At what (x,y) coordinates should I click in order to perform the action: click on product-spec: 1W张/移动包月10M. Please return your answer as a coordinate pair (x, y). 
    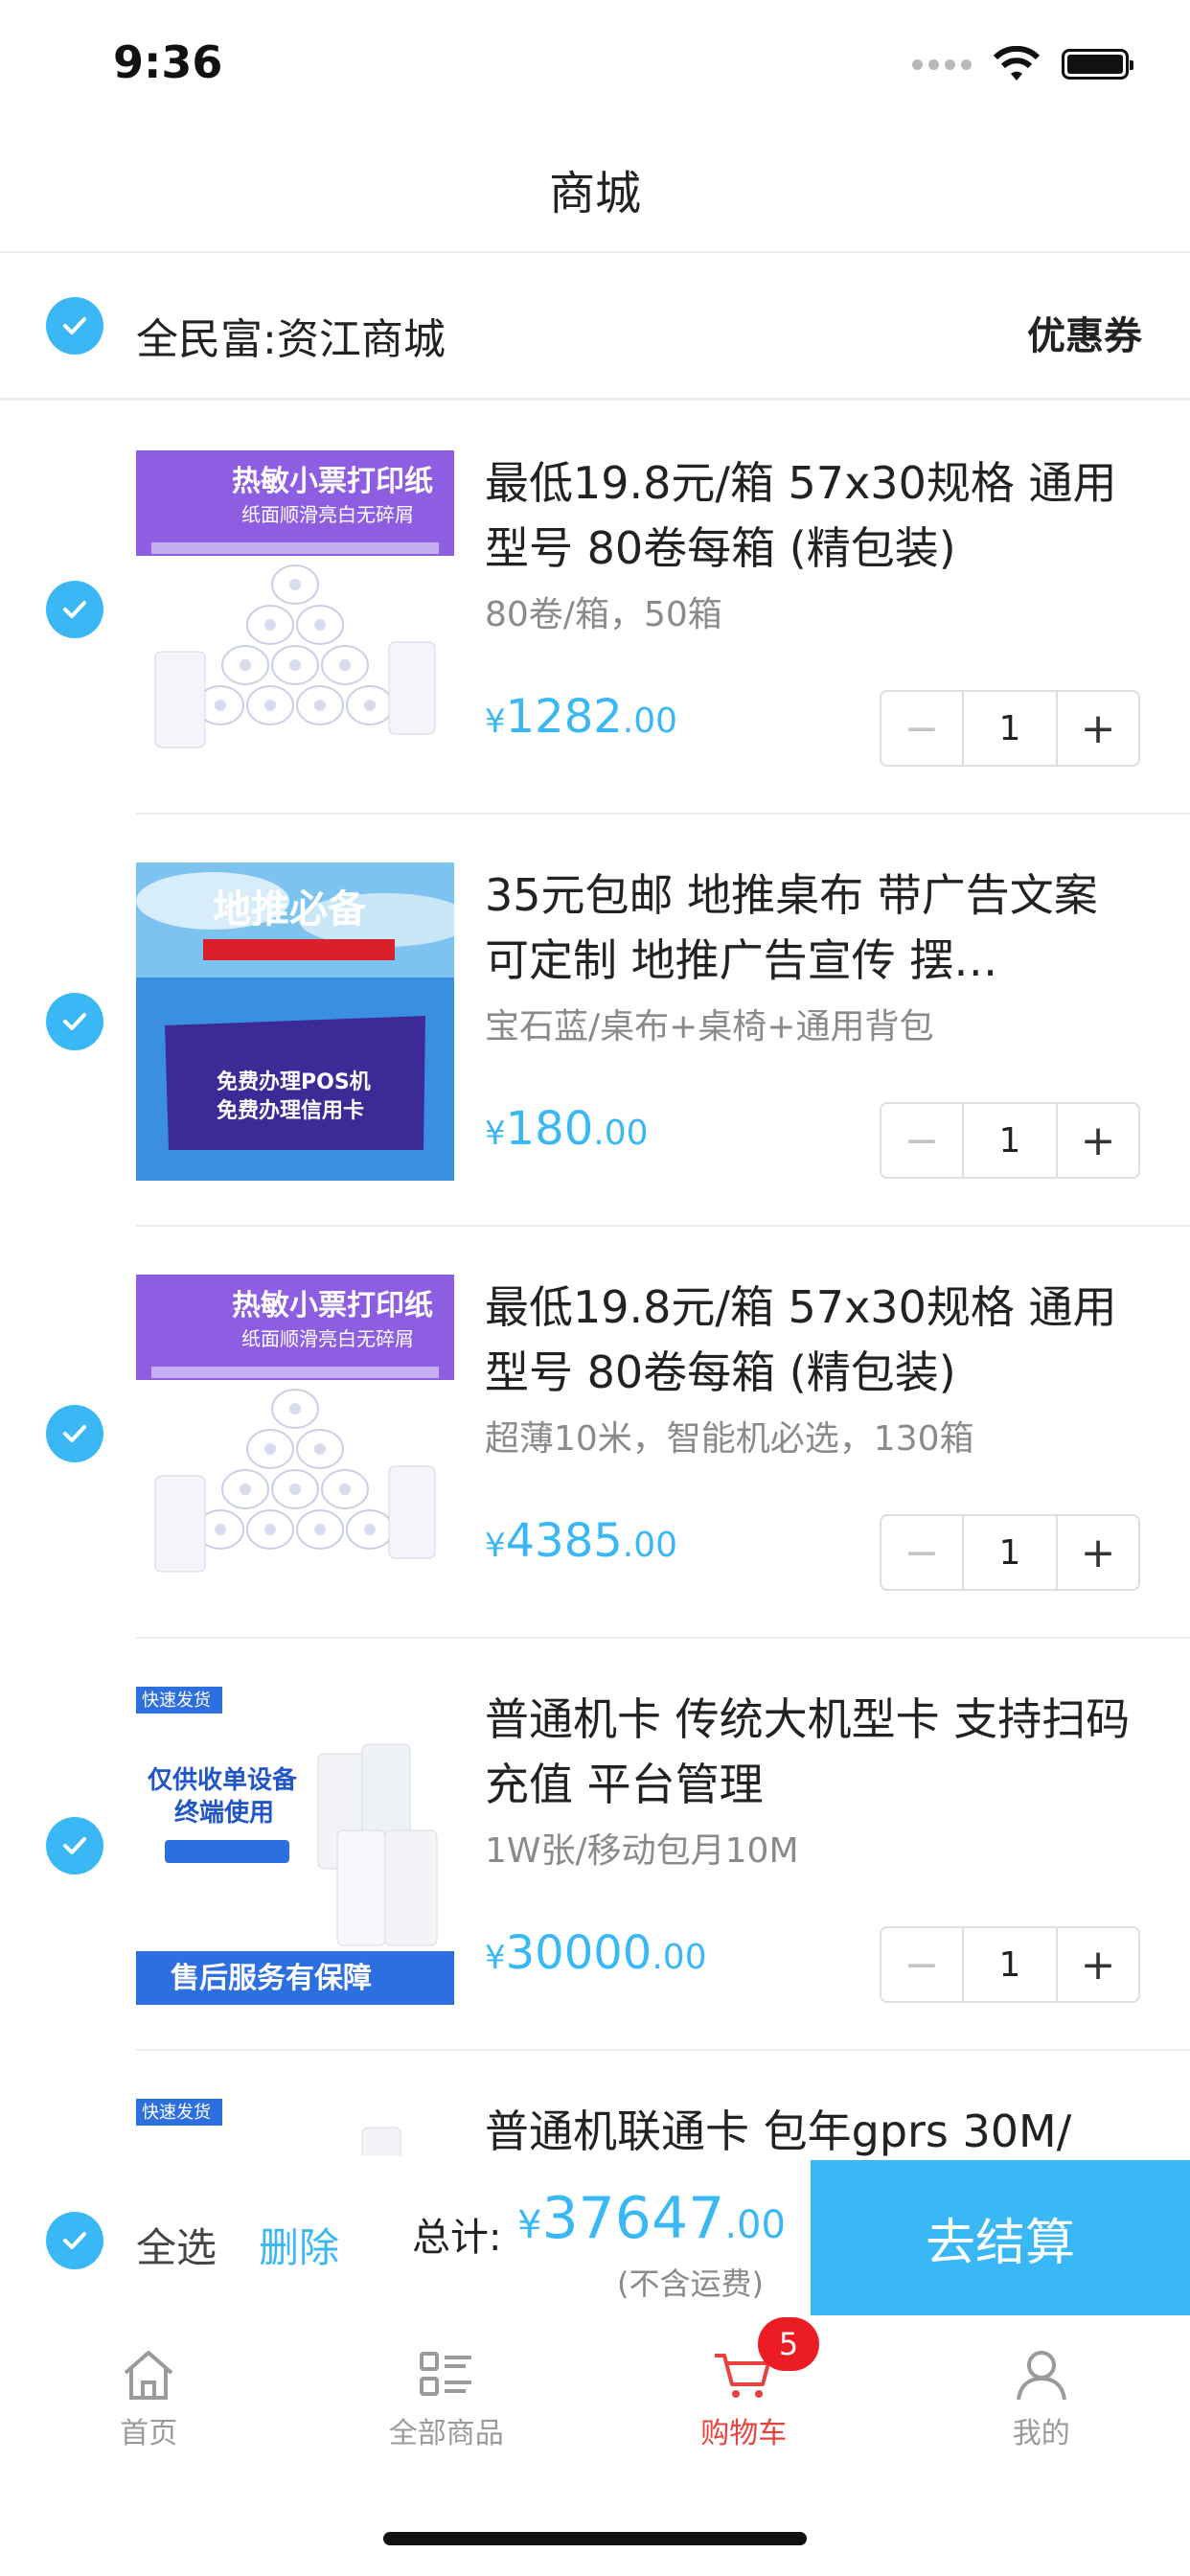
    Looking at the image, I should click on (642, 1851).